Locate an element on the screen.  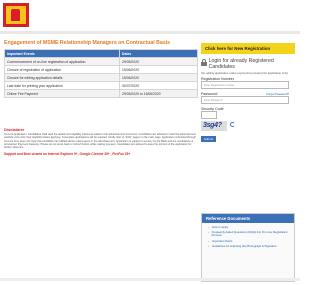
new-registration-button: Click here for New Registration is located at coordinates (248, 48).